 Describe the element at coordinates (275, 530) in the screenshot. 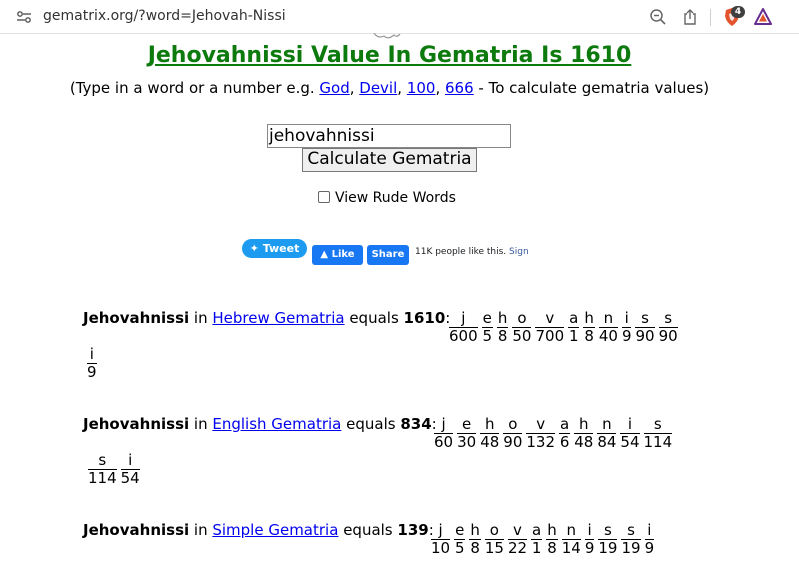

I see `simple-gematria-link: Simple Gematria` at that location.